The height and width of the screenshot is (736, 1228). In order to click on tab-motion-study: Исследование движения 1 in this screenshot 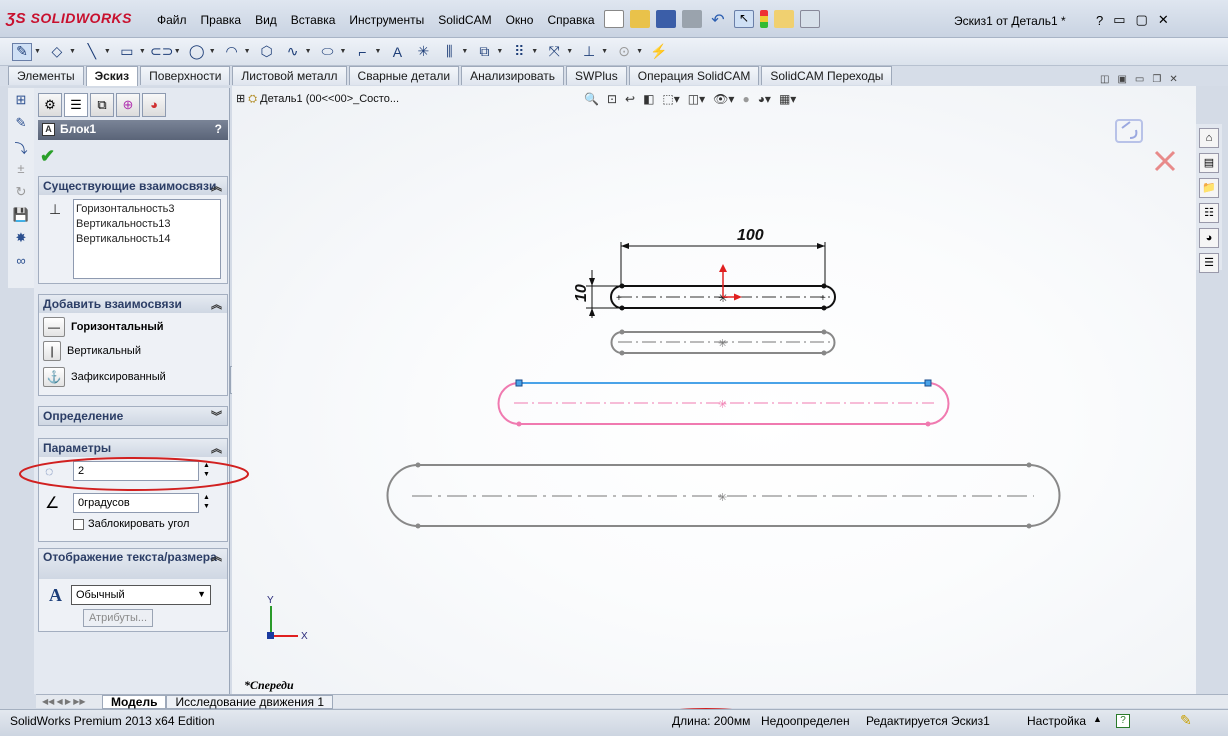, I will do `click(250, 701)`.